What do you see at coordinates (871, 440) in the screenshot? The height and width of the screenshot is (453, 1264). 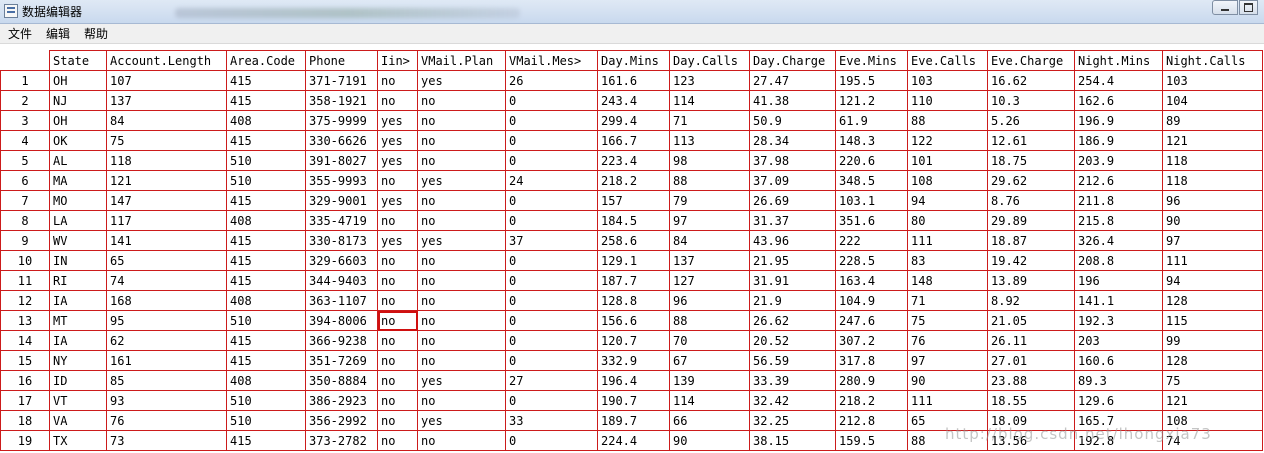 I see `table-cell: 159.5` at bounding box center [871, 440].